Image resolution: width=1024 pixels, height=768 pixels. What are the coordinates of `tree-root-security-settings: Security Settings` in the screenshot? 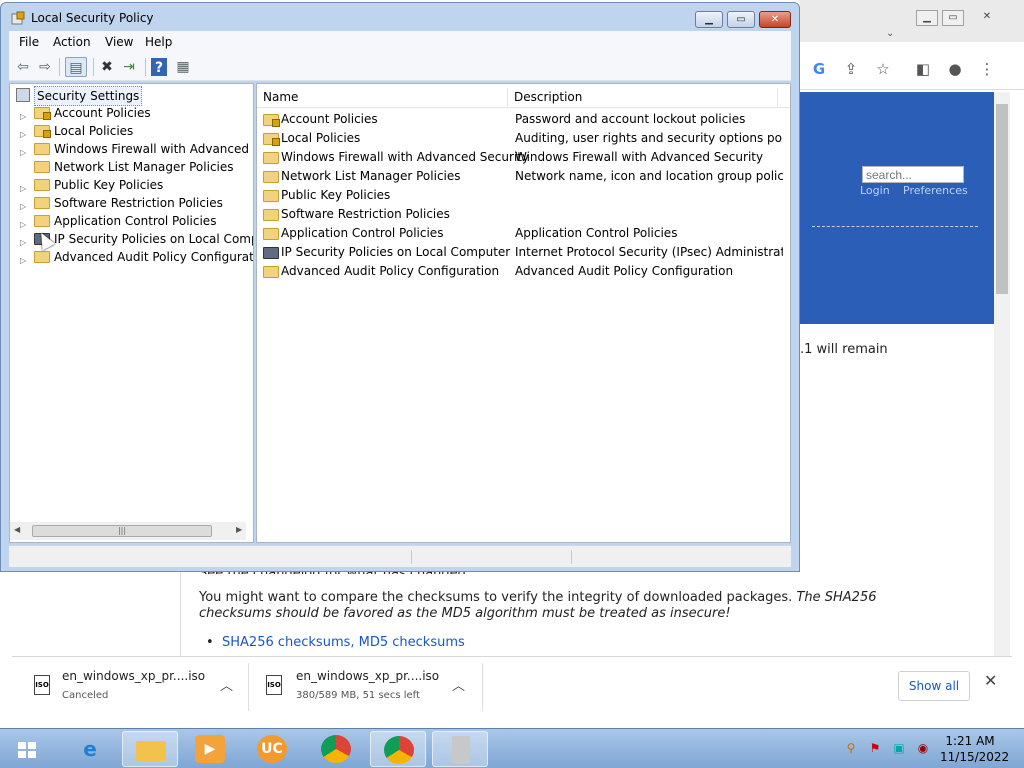 It's located at (130, 96).